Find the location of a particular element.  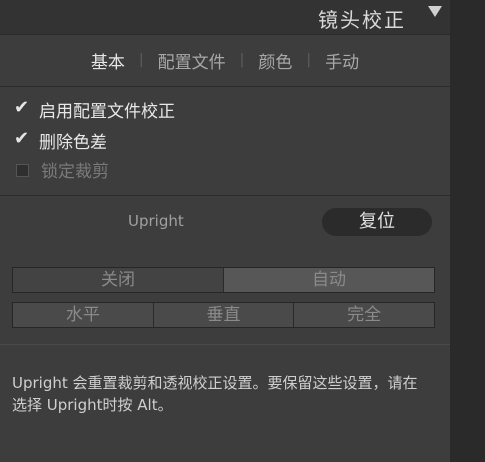

upright-full-button: 完全 is located at coordinates (364, 315).